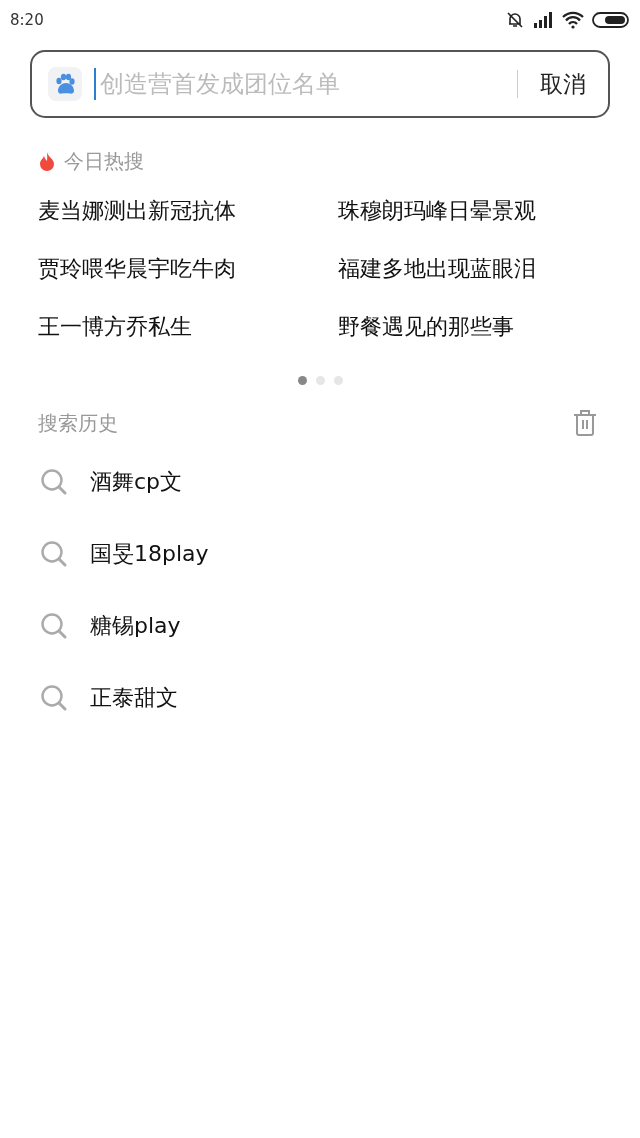  Describe the element at coordinates (468, 327) in the screenshot. I see `trending-link: 野餐遇见的那些事` at that location.